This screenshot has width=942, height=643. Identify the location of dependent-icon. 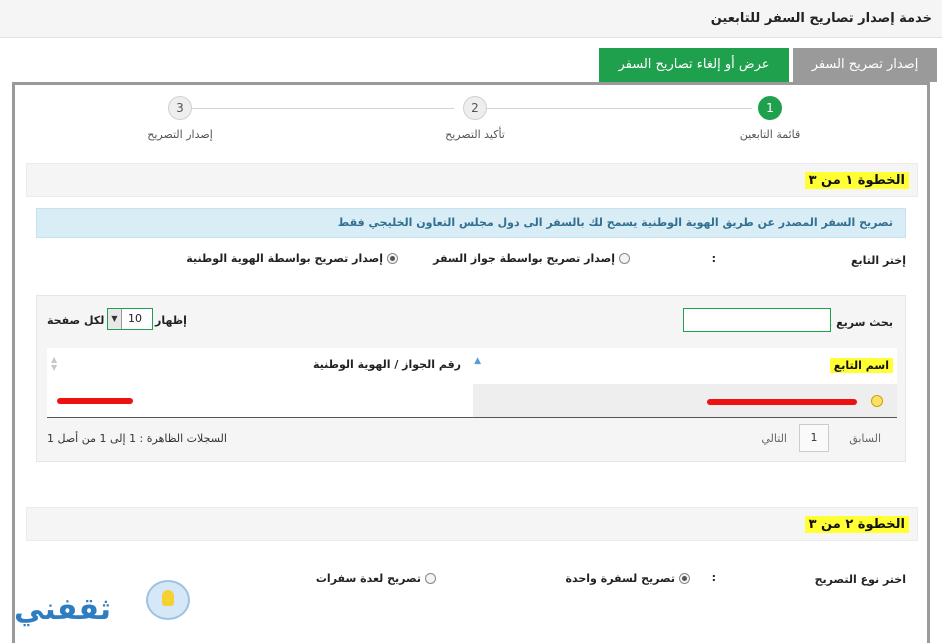
(877, 401).